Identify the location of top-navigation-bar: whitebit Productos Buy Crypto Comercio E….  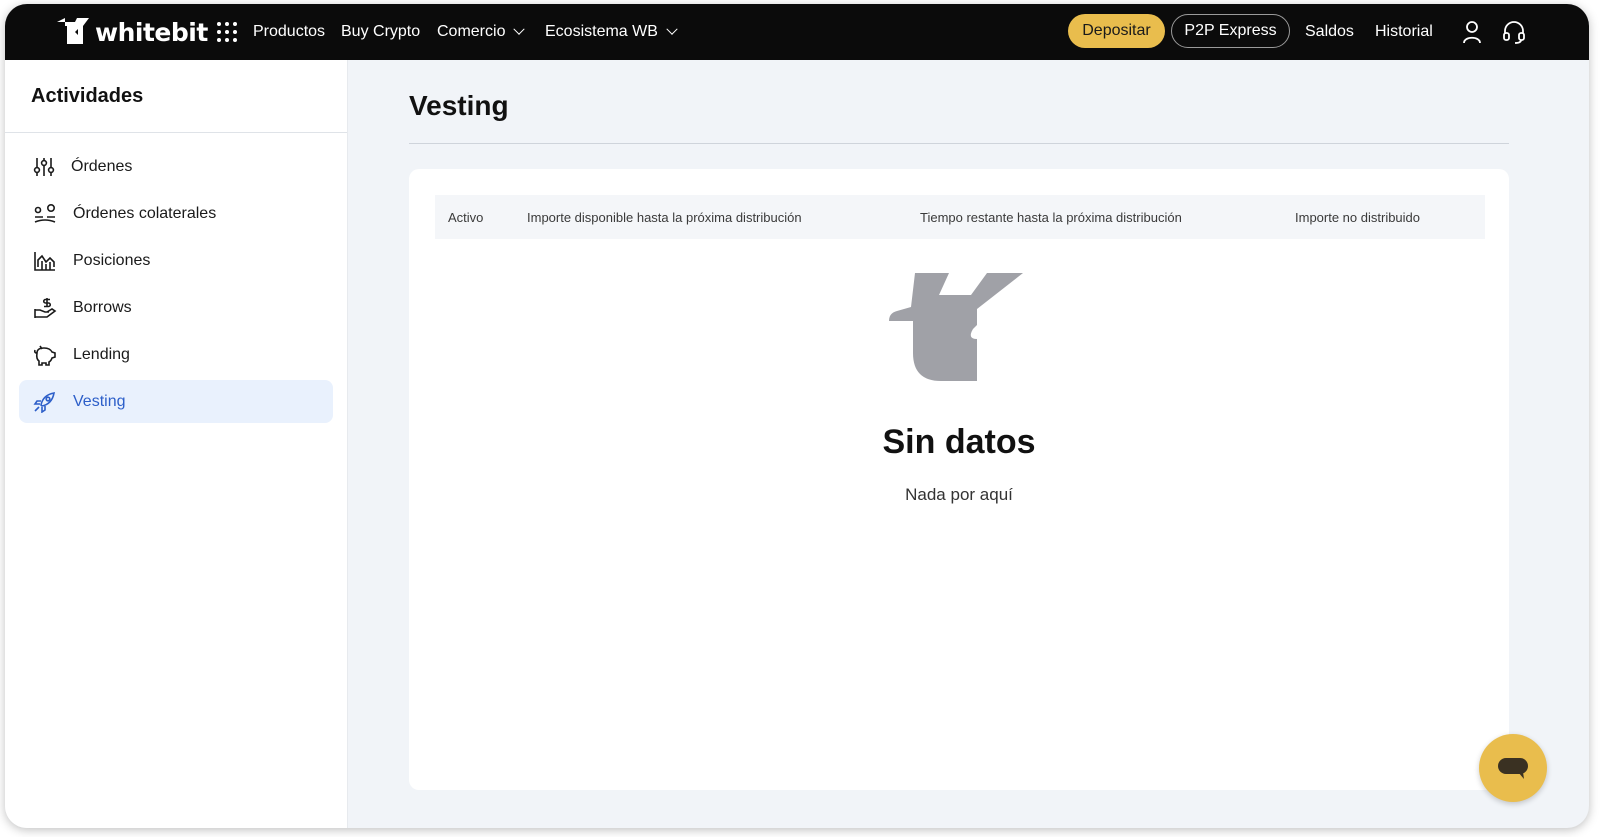
(797, 32).